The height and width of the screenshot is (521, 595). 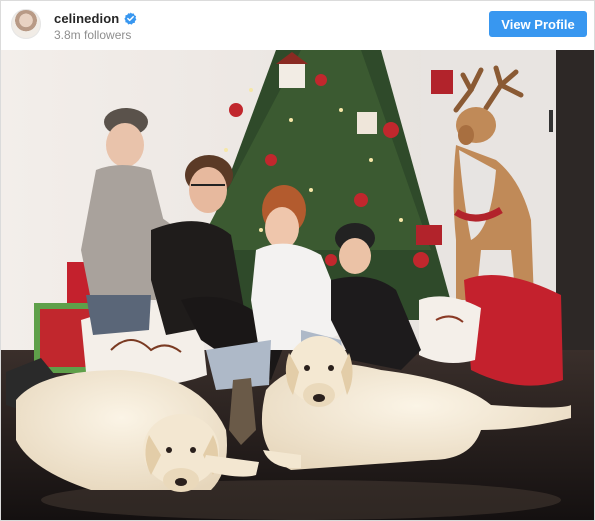 I want to click on view-profile-button: View Profile, so click(x=538, y=24).